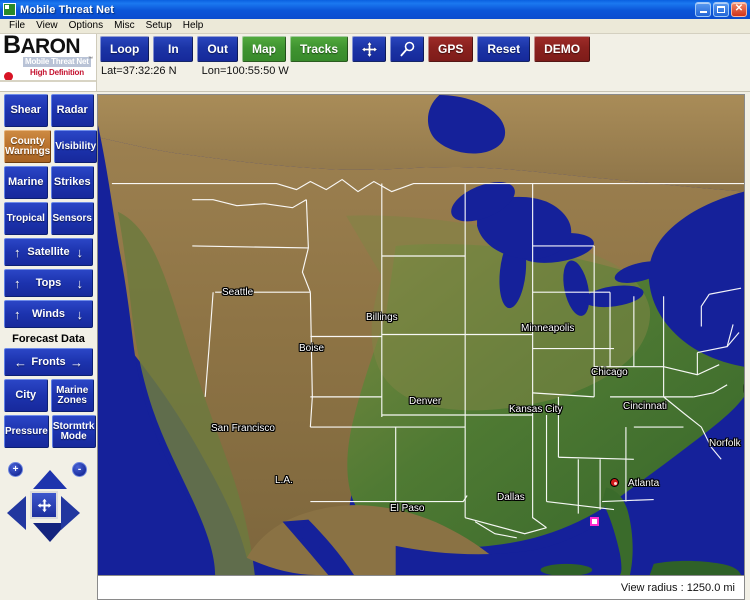 This screenshot has width=750, height=600. I want to click on fronts-label: Fronts, so click(48, 362).